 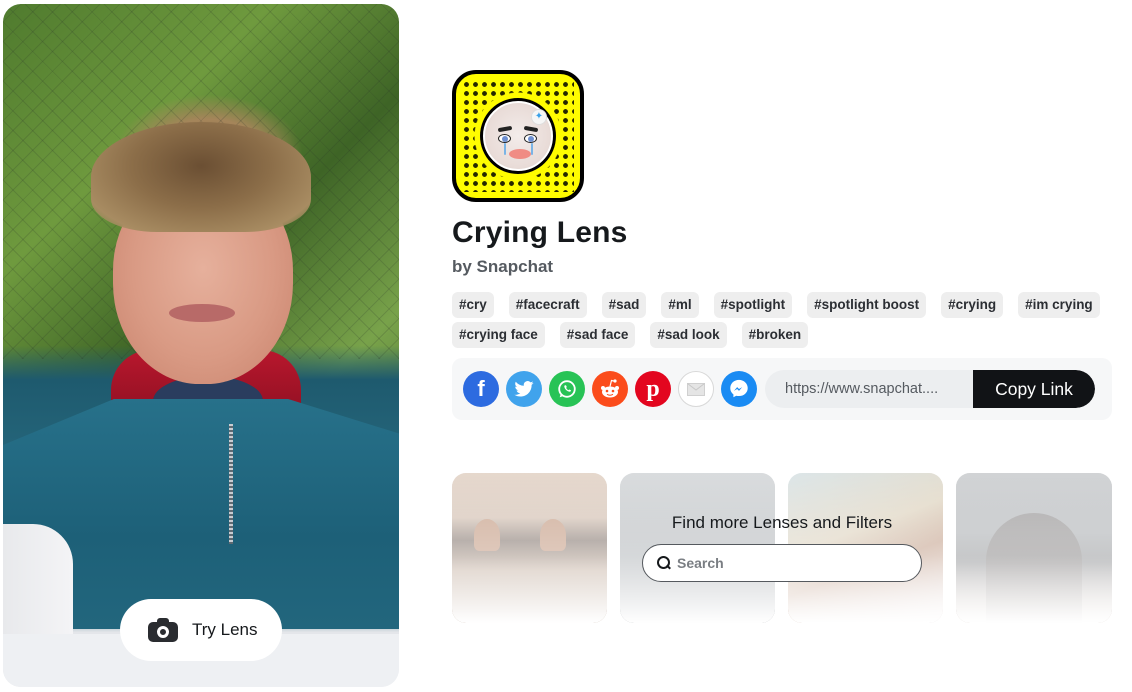 I want to click on camera-icon, so click(x=164, y=630).